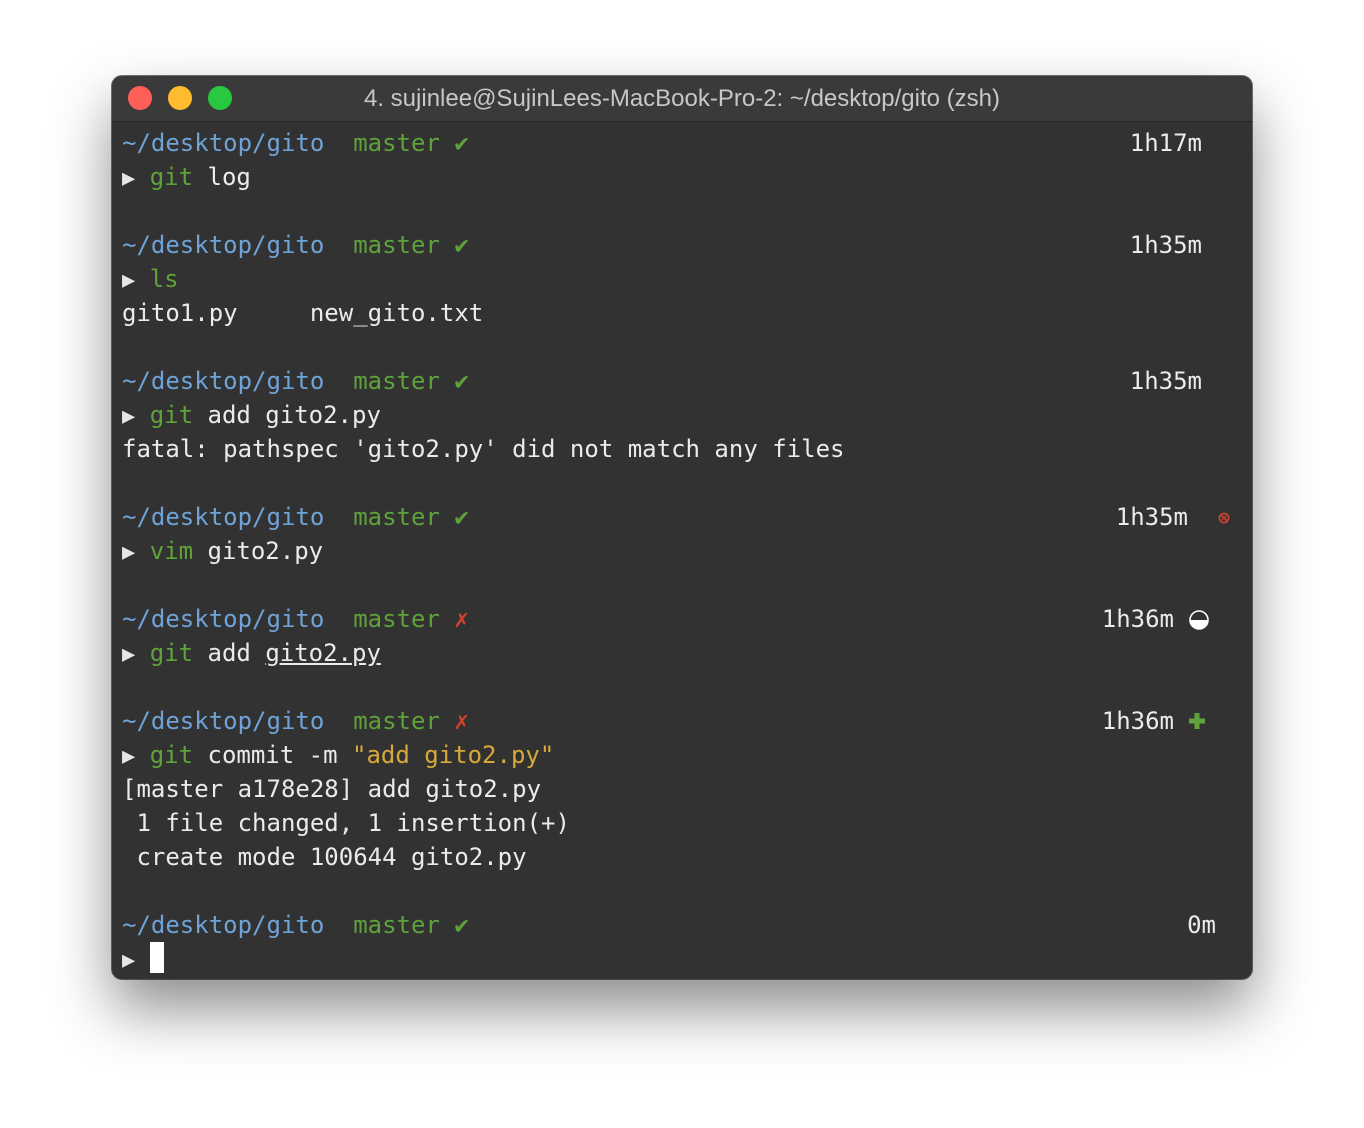 This screenshot has height=1128, width=1364. Describe the element at coordinates (453, 755) in the screenshot. I see `string-arg: "add gito2.py"` at that location.